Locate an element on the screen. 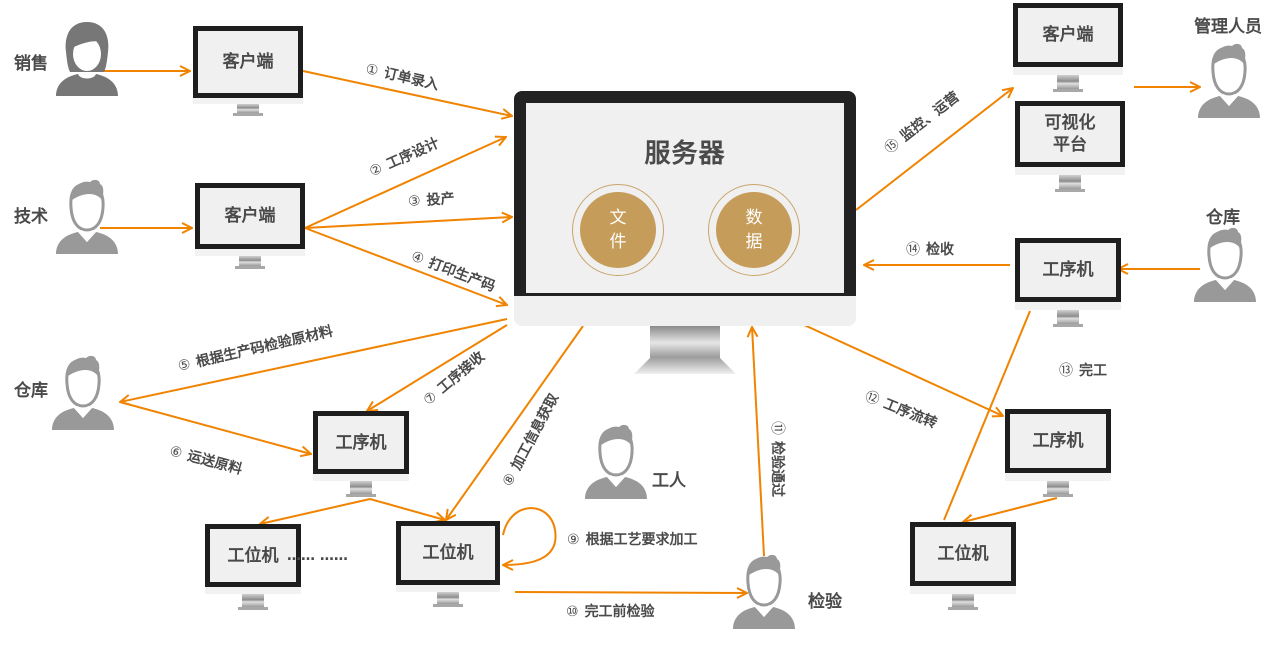 Image resolution: width=1284 pixels, height=652 pixels. role-label-worker: 工人 is located at coordinates (669, 481).